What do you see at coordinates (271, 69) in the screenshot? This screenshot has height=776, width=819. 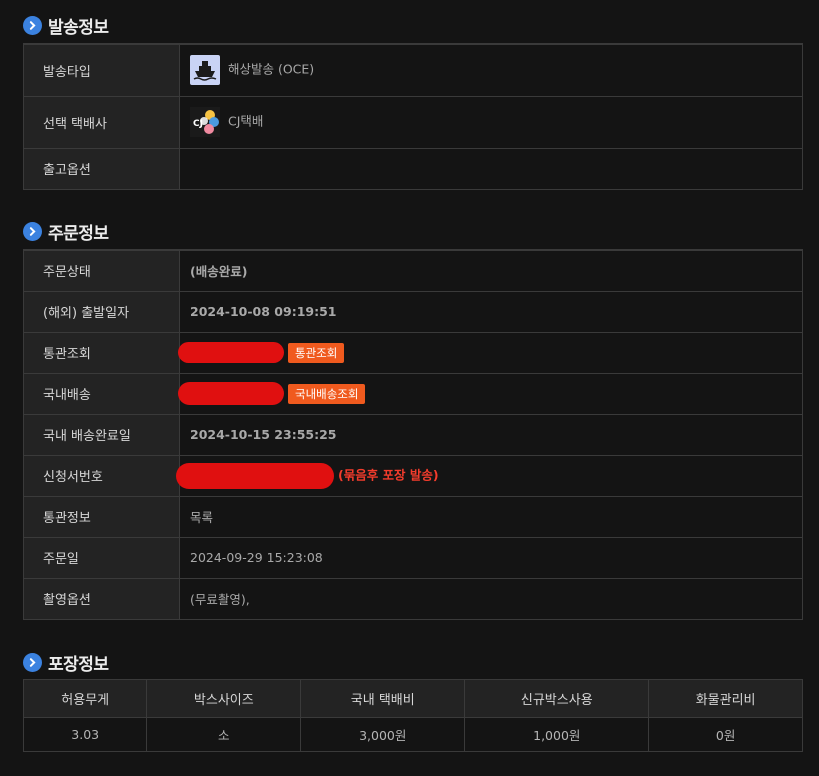 I see `shipping-type-value: 해상발송 (OCE)` at bounding box center [271, 69].